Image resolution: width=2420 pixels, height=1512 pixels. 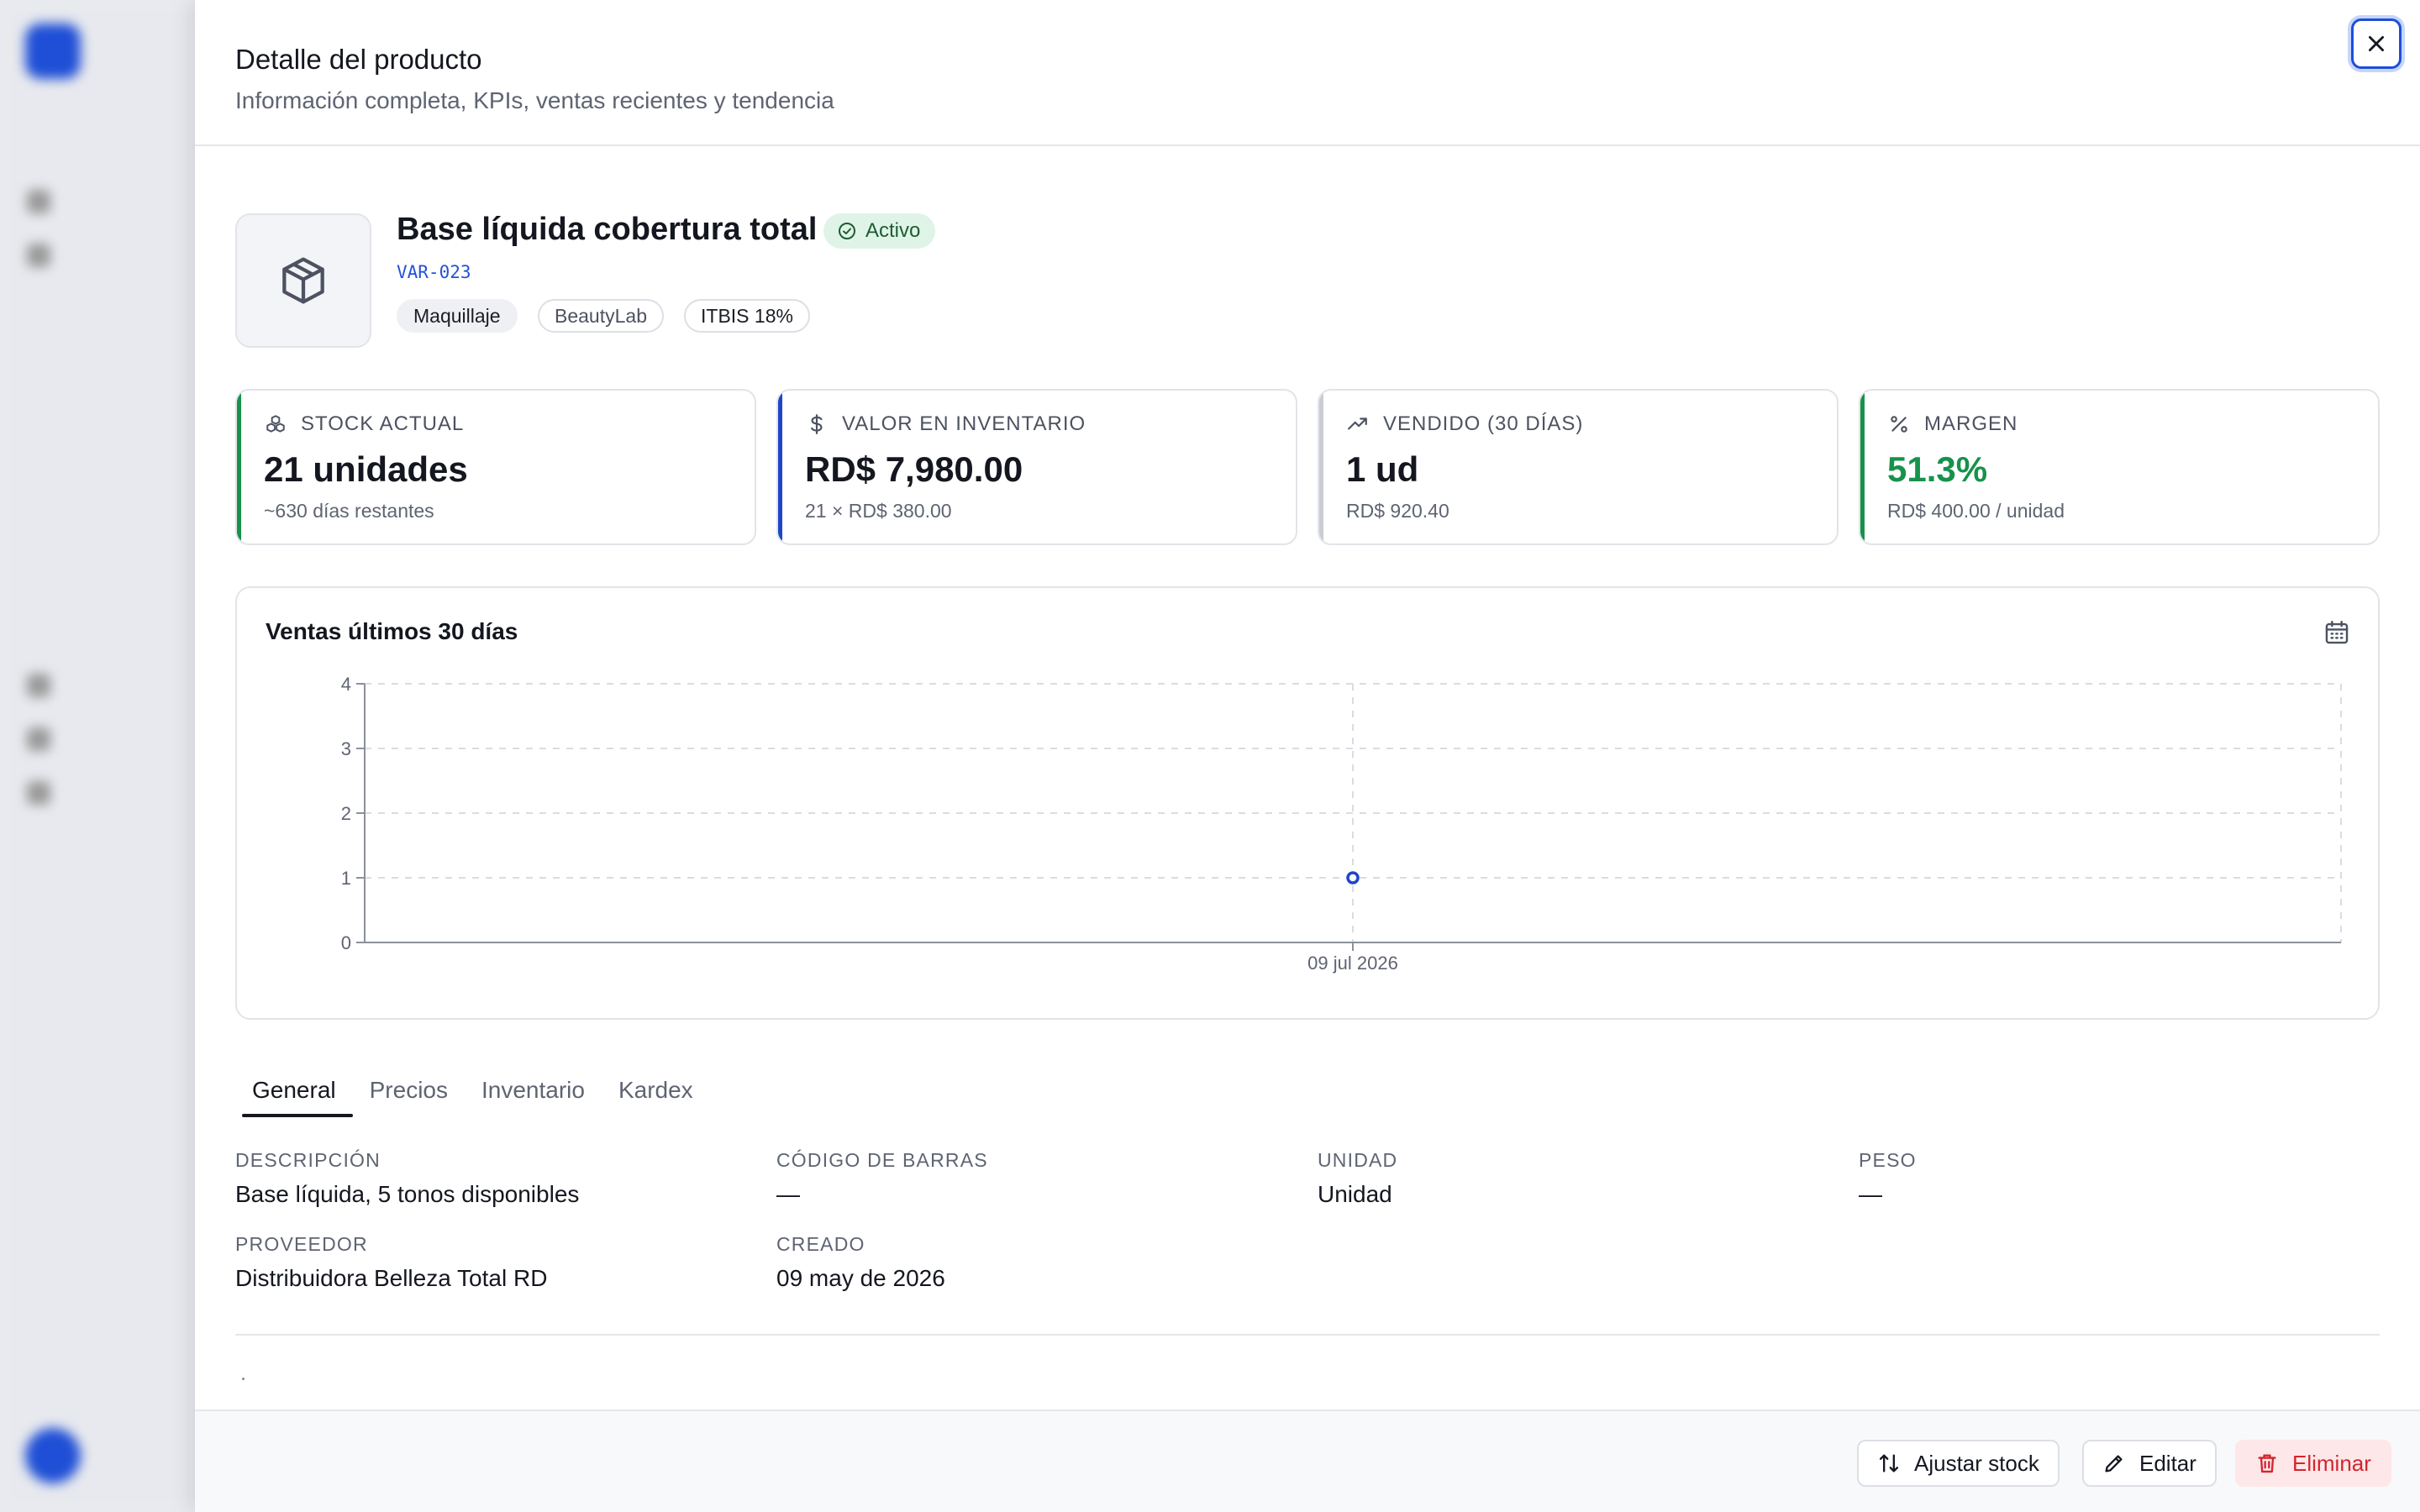 What do you see at coordinates (301, 1244) in the screenshot?
I see `supplier-label: PROVEEDOR` at bounding box center [301, 1244].